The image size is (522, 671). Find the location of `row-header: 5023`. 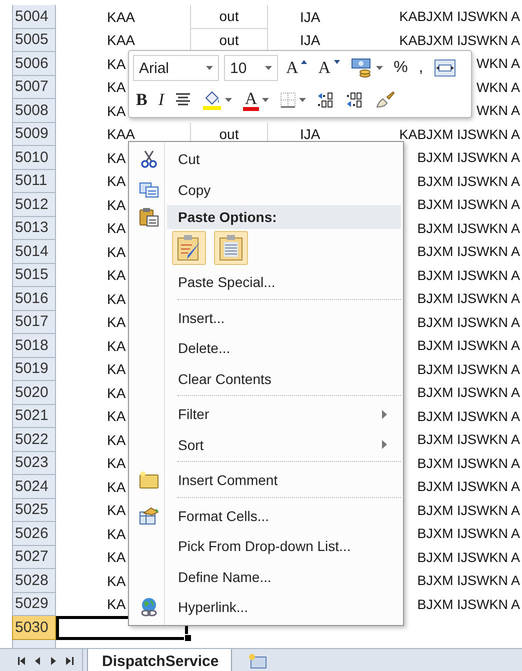

row-header: 5023 is located at coordinates (34, 463).